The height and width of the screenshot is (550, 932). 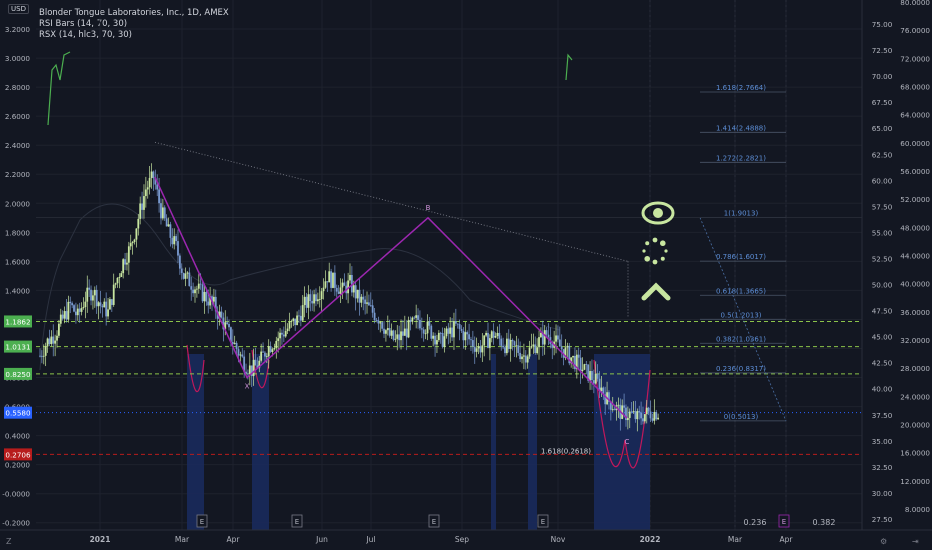 I want to click on left-axis-tick: 0.2000, so click(x=18, y=465).